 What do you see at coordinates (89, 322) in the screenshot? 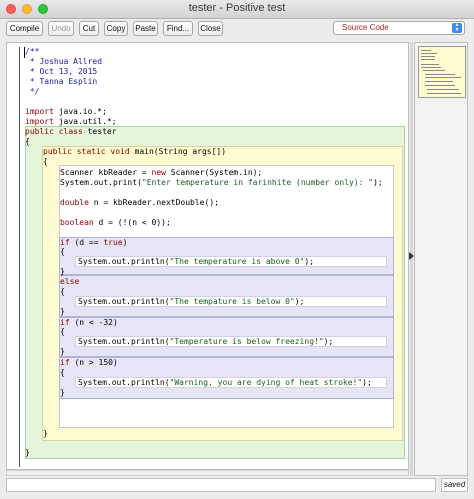
I see `code-line: if (n < -32)` at bounding box center [89, 322].